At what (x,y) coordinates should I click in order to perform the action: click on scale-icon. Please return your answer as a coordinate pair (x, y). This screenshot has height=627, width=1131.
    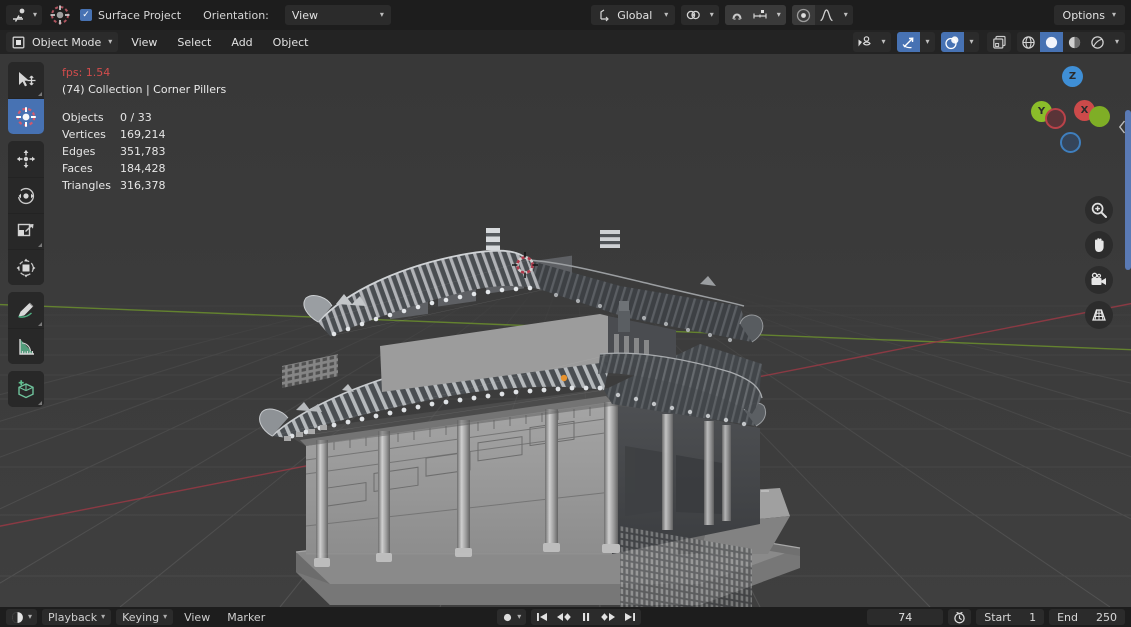
    Looking at the image, I should click on (25, 229).